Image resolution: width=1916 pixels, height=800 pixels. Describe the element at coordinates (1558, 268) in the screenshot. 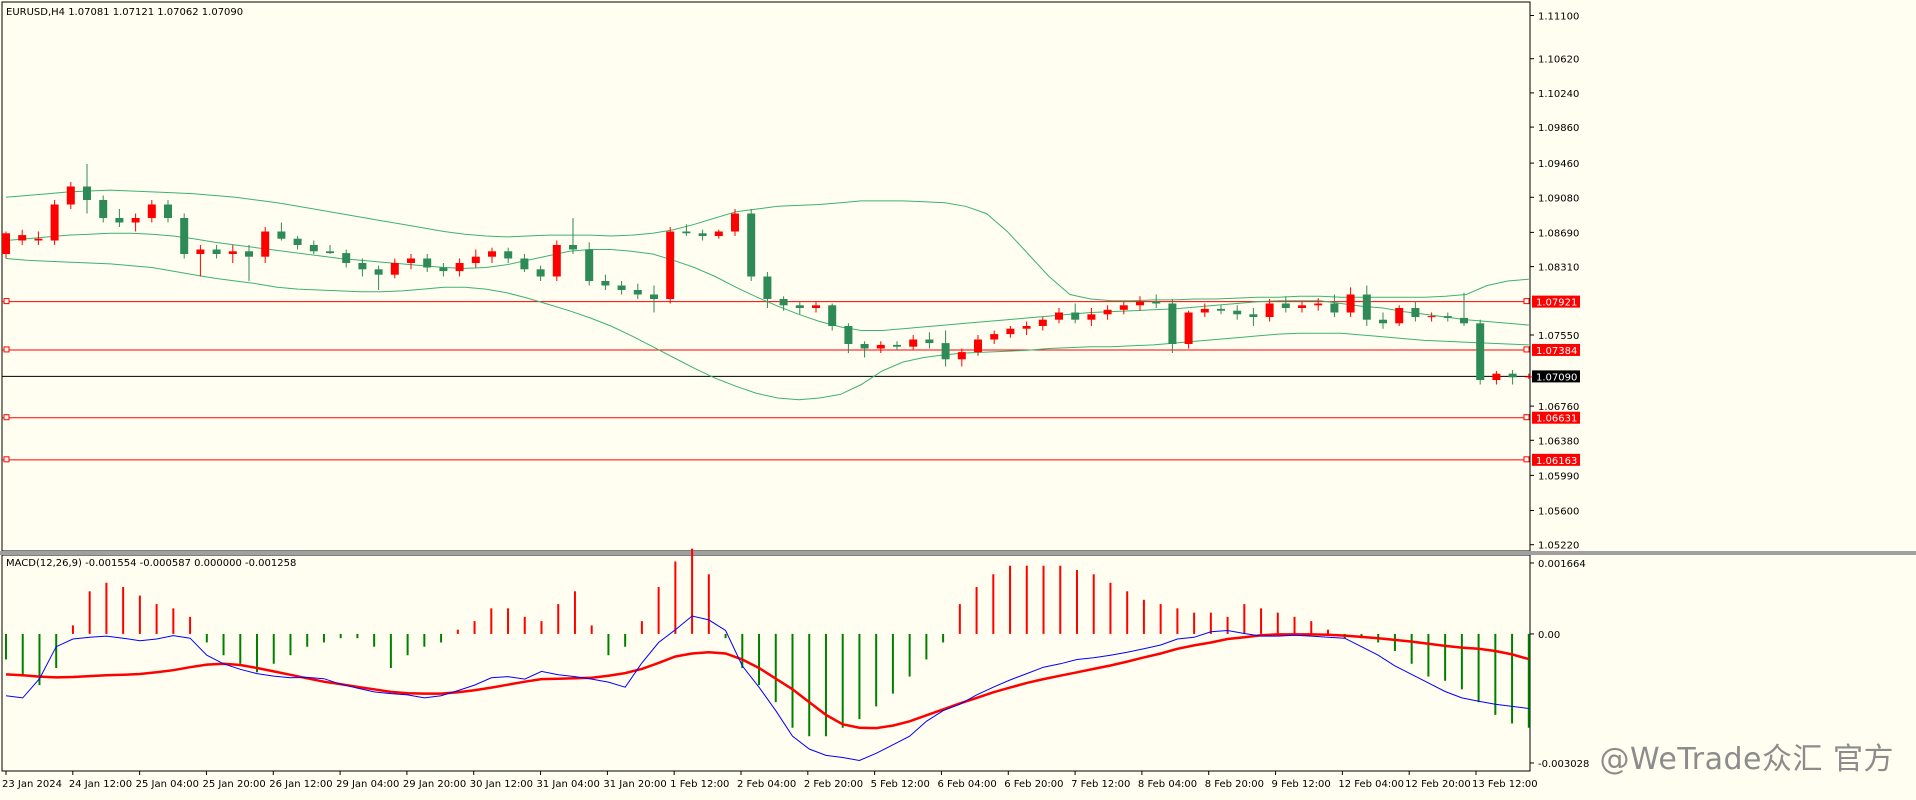

I see `price-tick-label: 1.08310` at that location.